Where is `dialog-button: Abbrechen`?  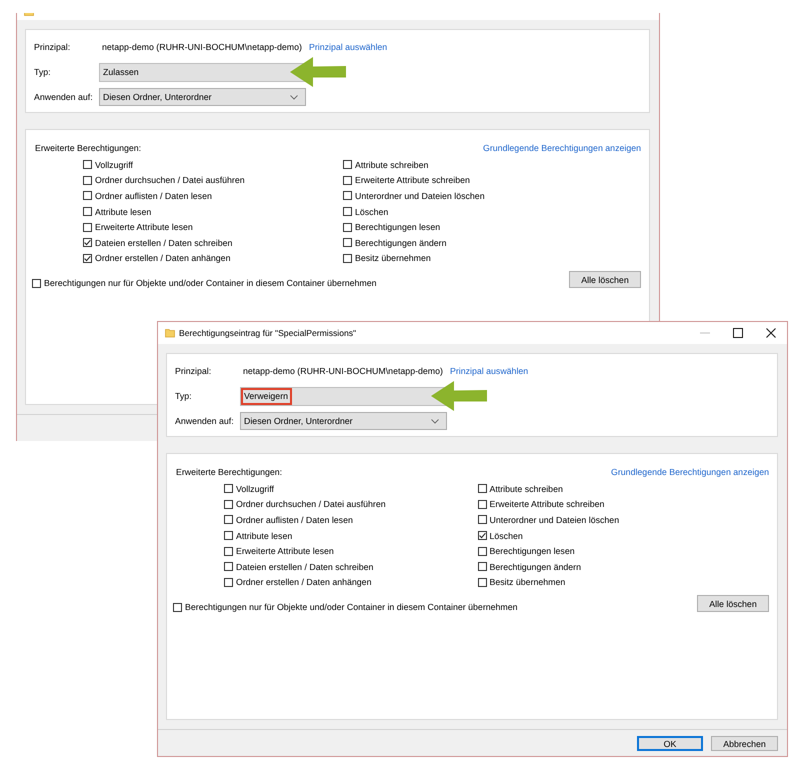
dialog-button: Abbrechen is located at coordinates (744, 743).